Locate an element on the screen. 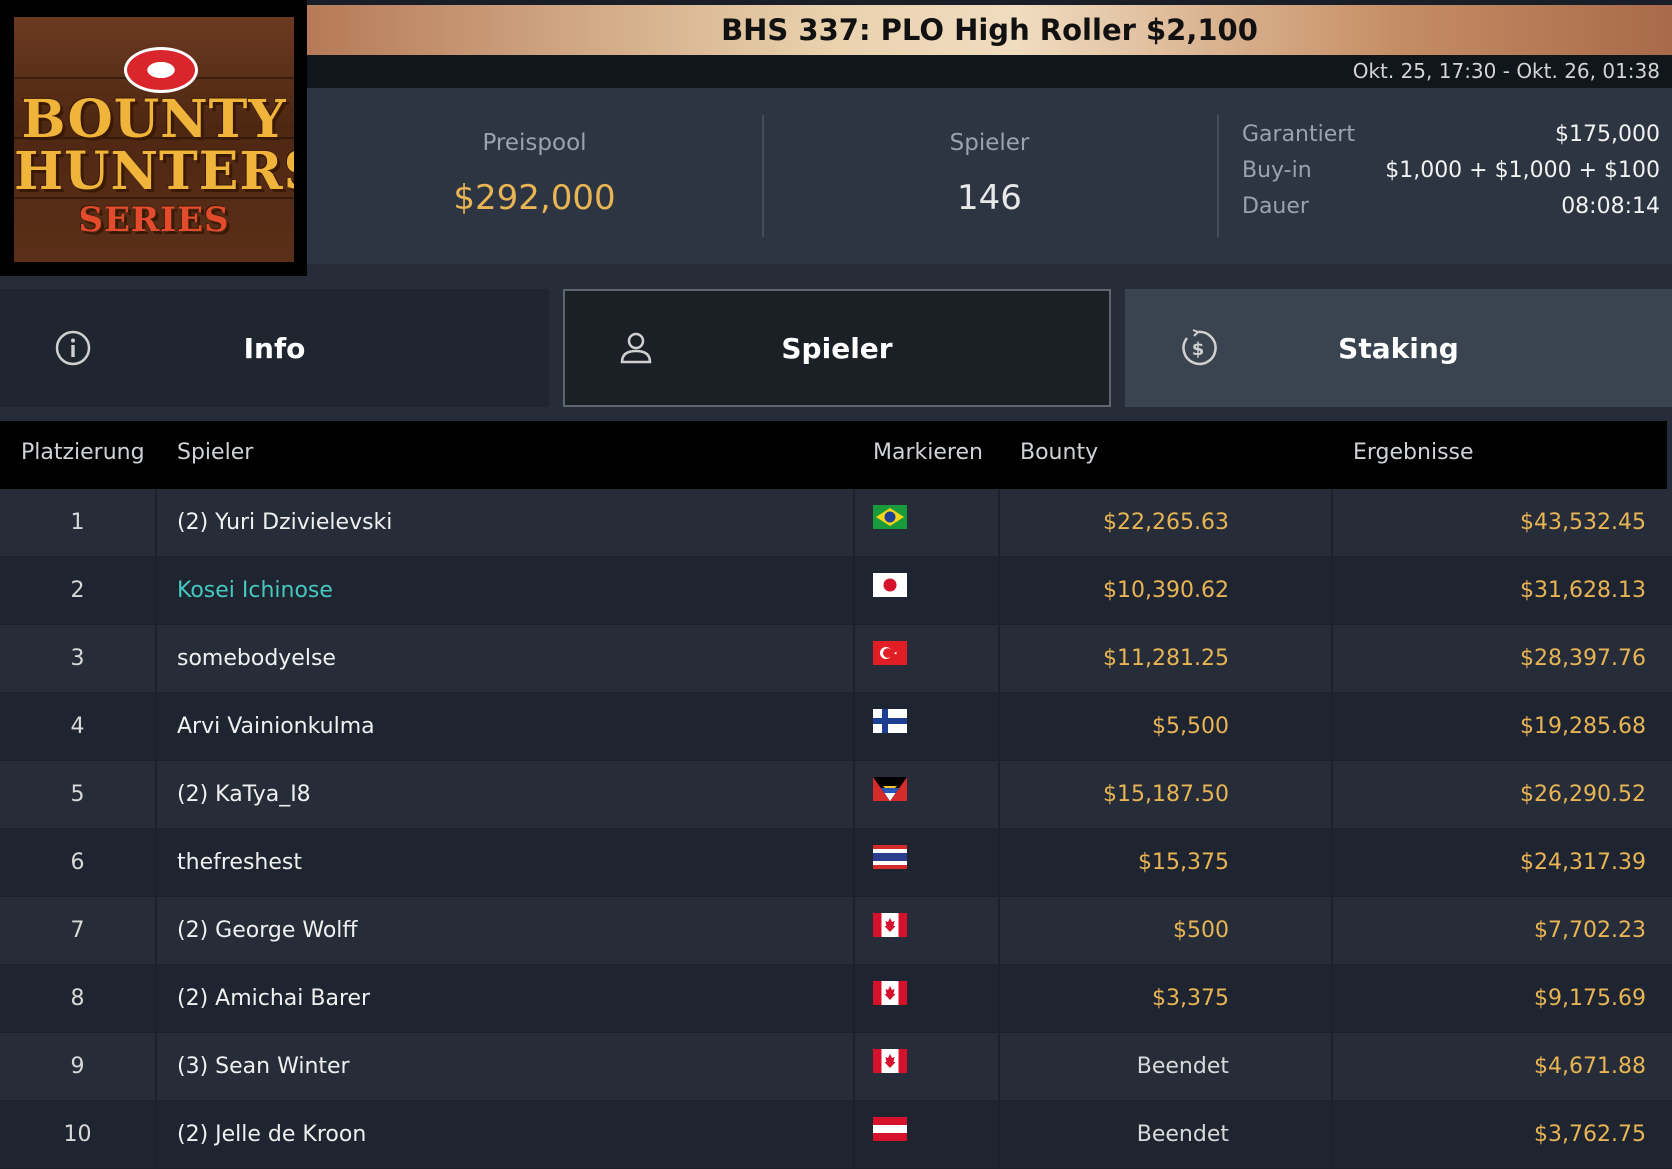 The width and height of the screenshot is (1672, 1169). row-player-name: (2) KaTya_I8 is located at coordinates (244, 794).